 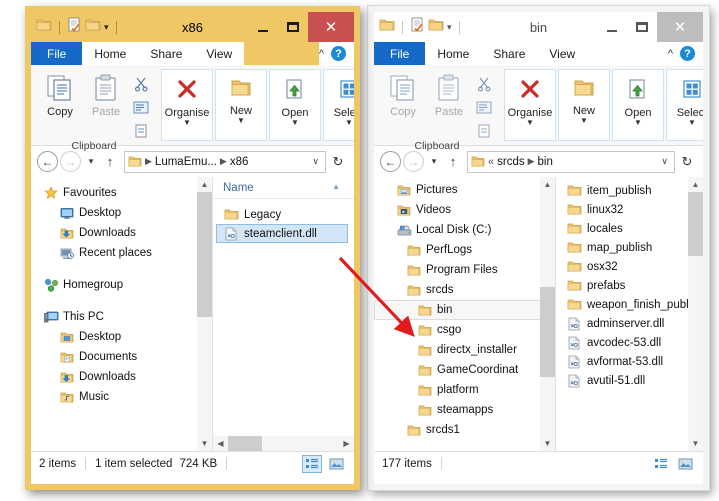 What do you see at coordinates (464, 330) in the screenshot?
I see `tree-item-csgo: csgo` at bounding box center [464, 330].